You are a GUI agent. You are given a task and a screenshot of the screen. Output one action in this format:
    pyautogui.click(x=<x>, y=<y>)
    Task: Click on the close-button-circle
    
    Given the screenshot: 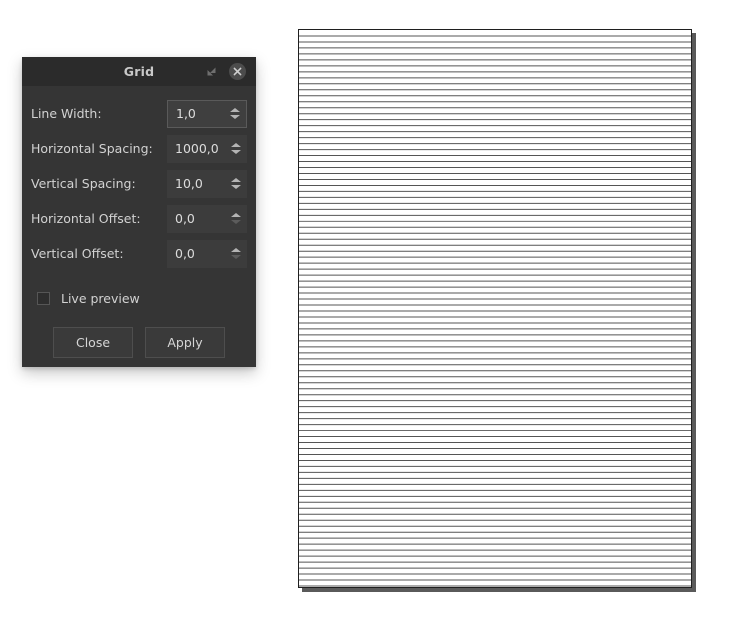 What is the action you would take?
    pyautogui.click(x=237, y=71)
    